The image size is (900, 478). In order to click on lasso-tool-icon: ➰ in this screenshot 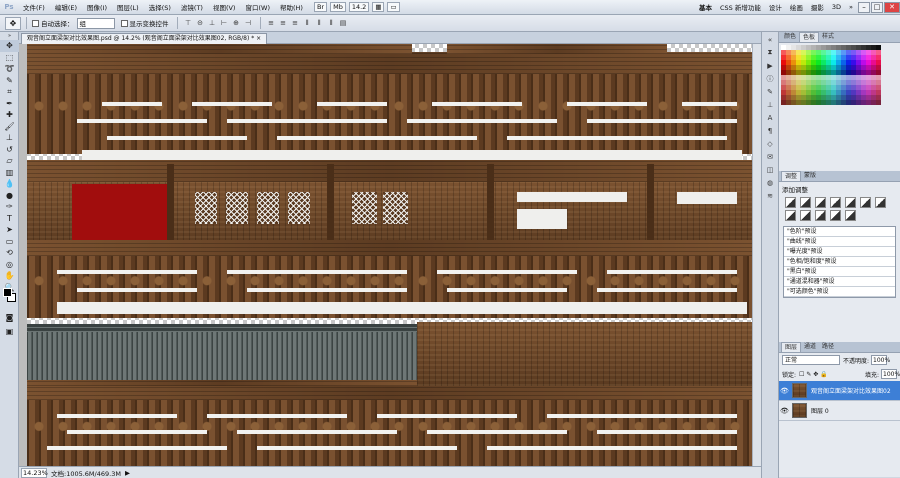, I will do `click(9, 69)`.